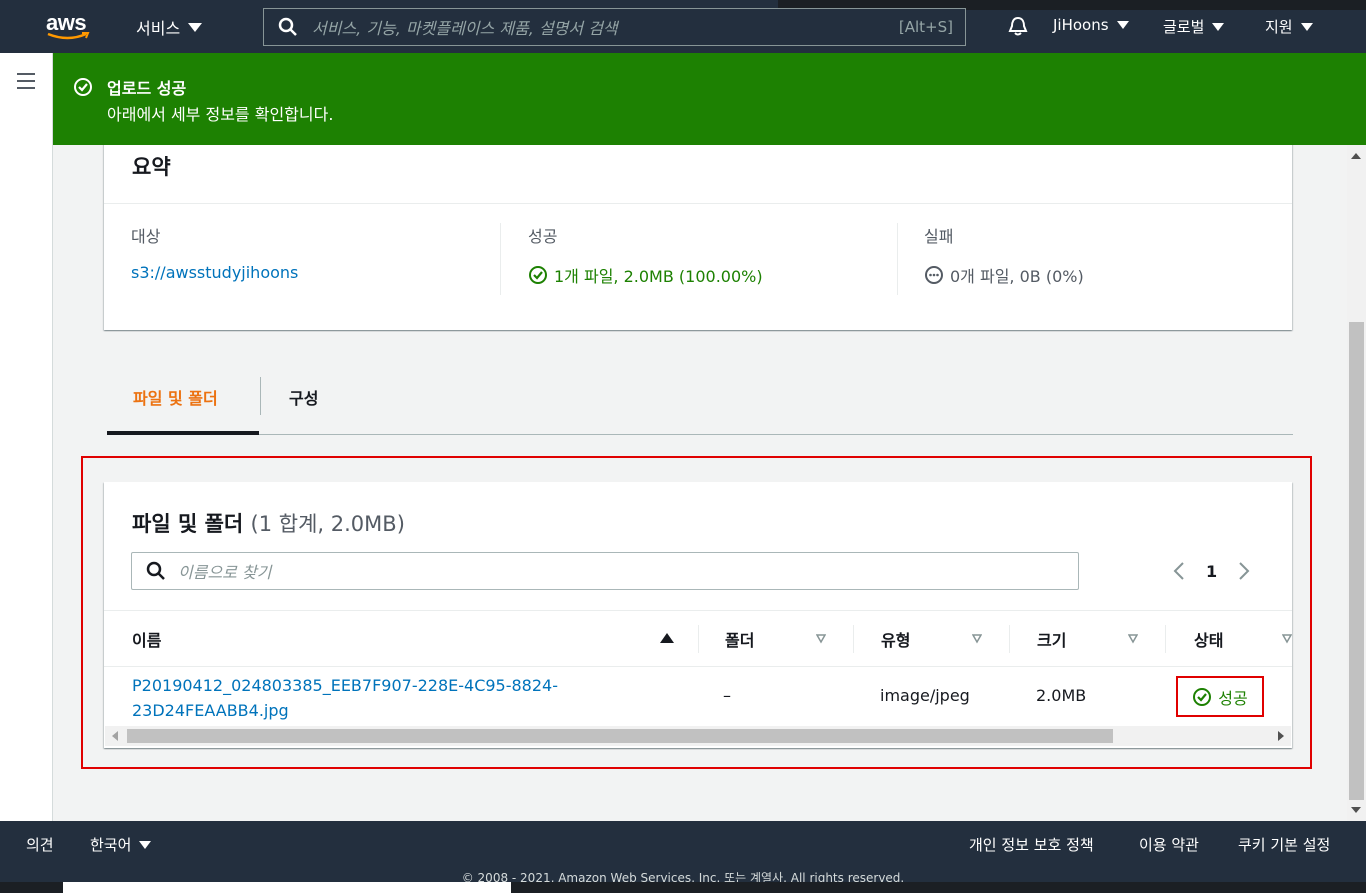 This screenshot has width=1366, height=893. I want to click on feedback-link: 의견, so click(40, 844).